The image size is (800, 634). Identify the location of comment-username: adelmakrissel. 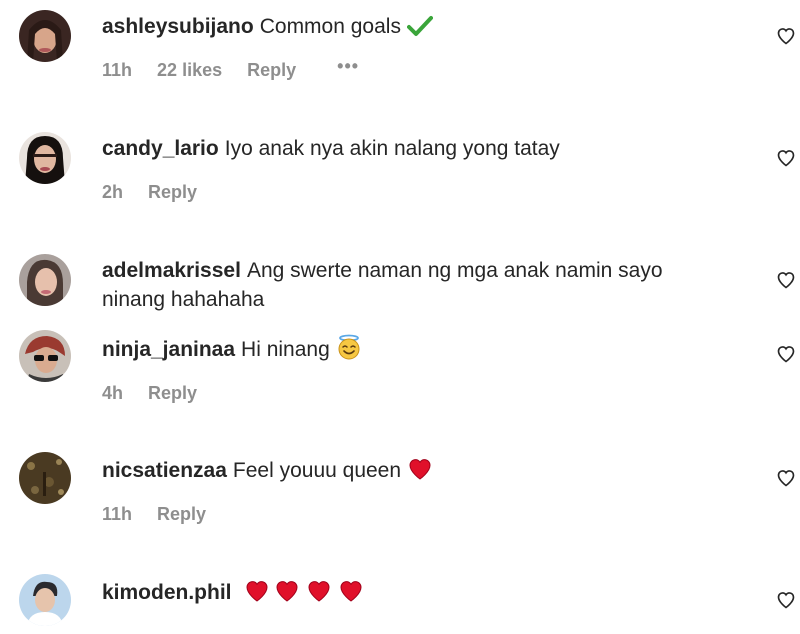
(171, 270).